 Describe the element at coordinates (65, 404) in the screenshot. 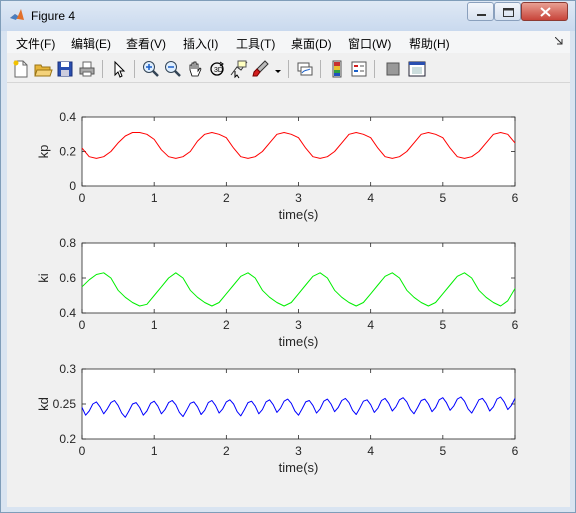

I see `y-tick-label: 0.25` at that location.